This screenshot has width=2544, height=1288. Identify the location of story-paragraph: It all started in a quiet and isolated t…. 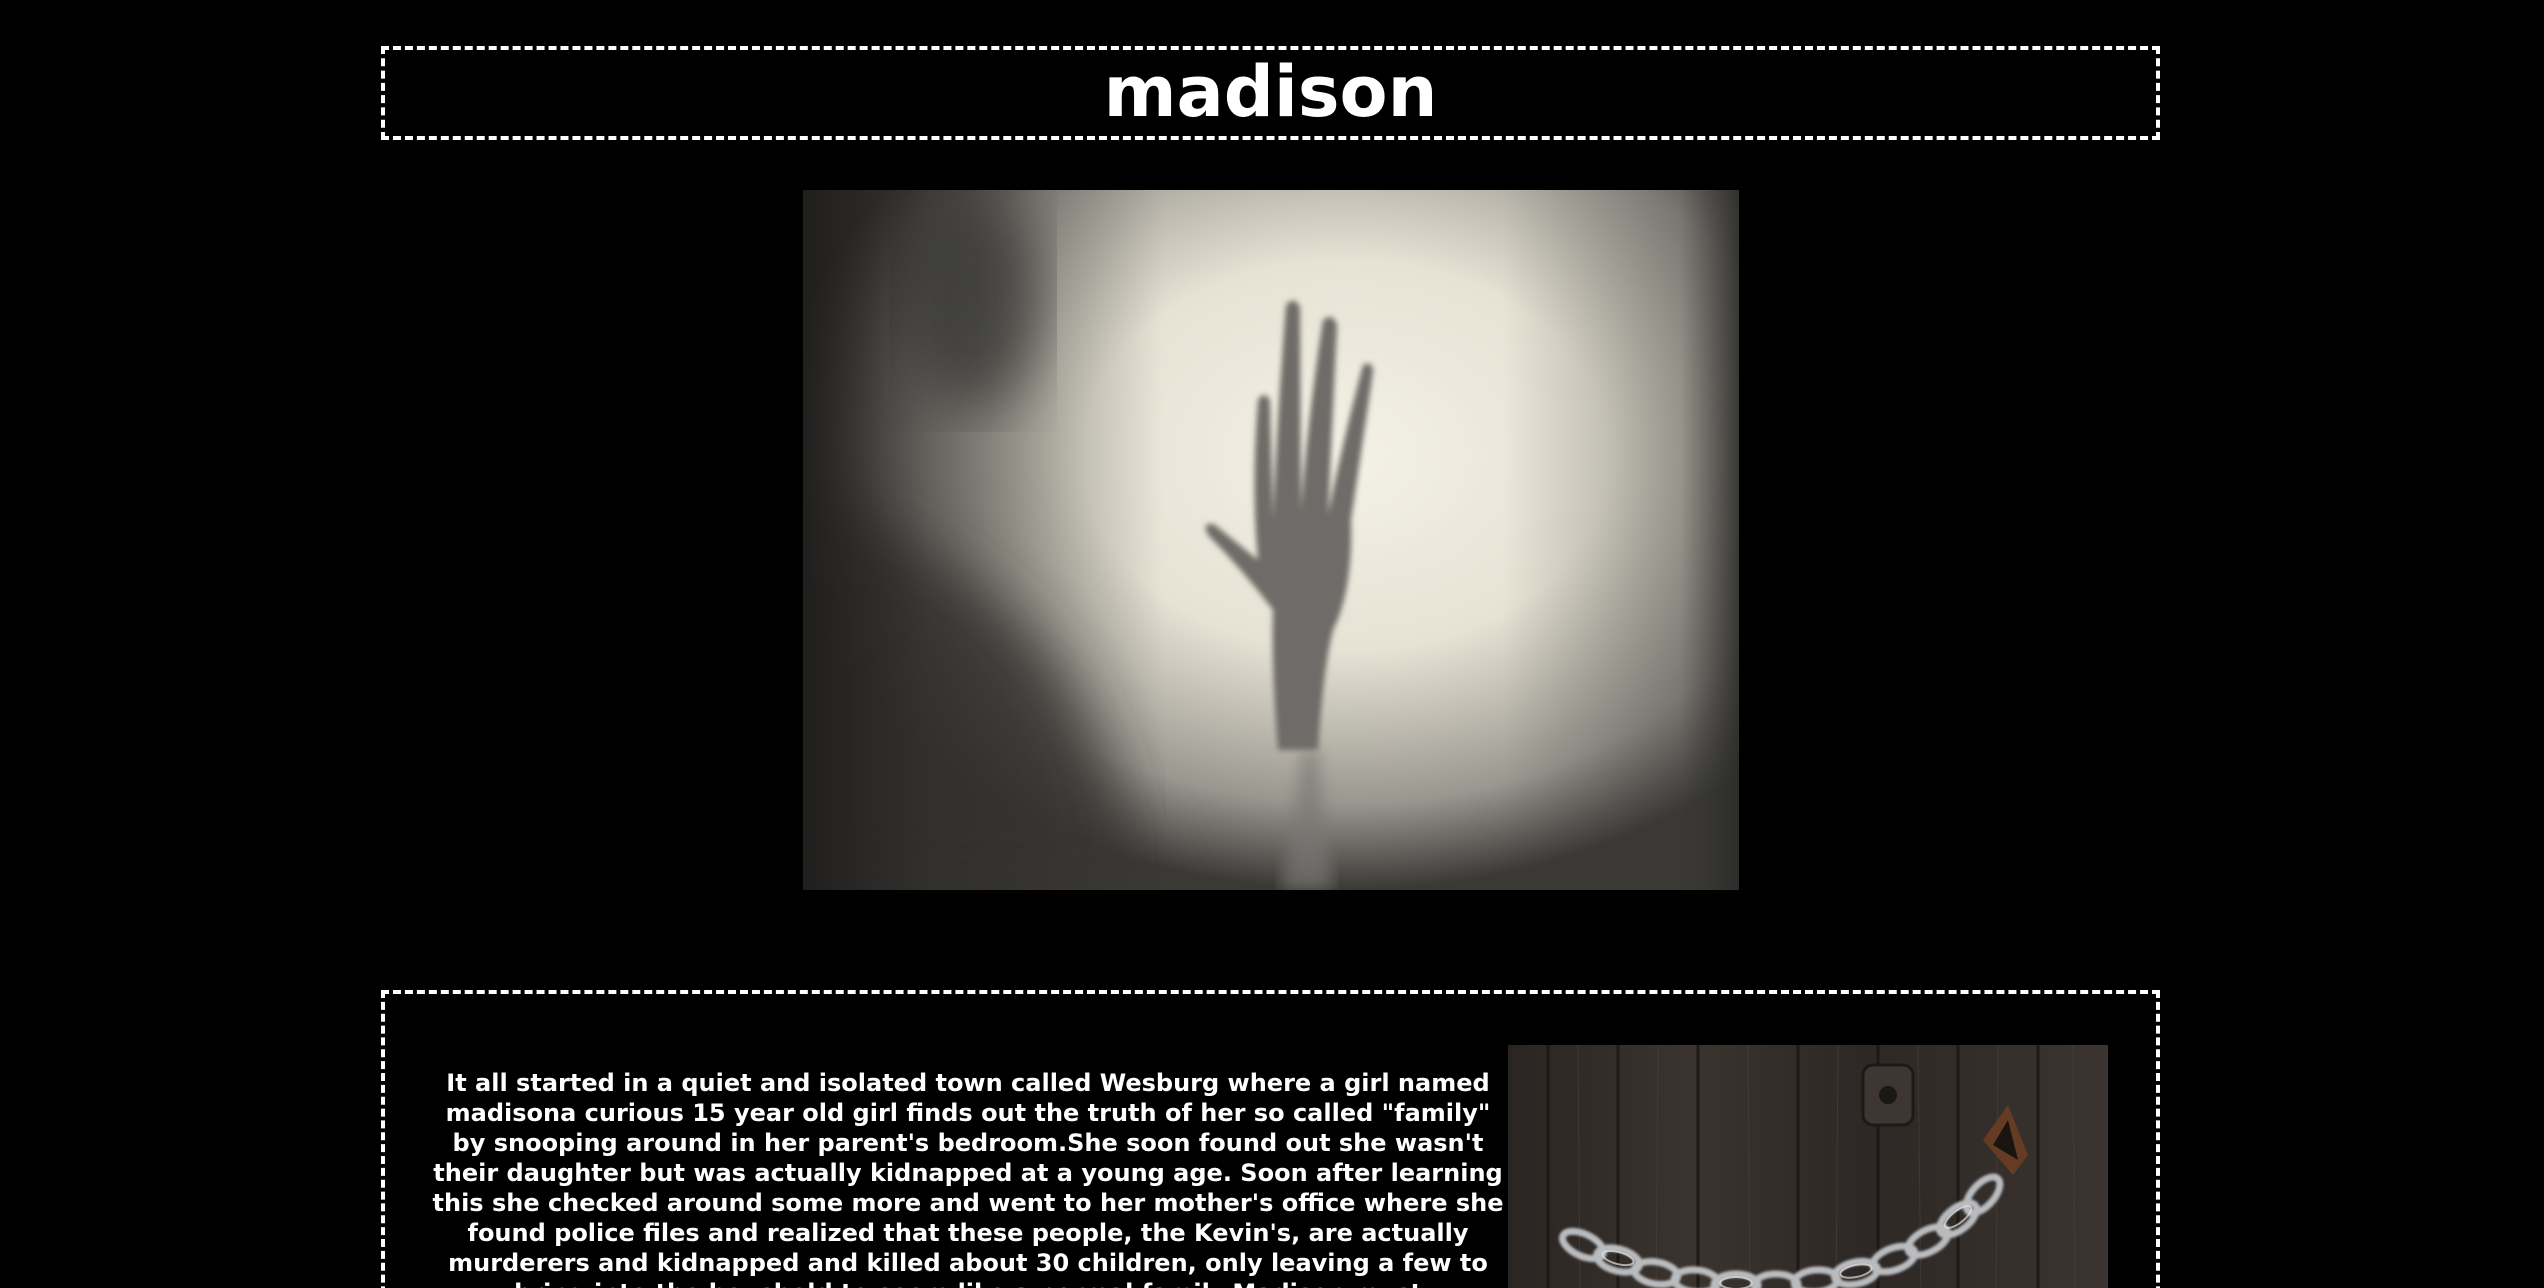
(968, 1178).